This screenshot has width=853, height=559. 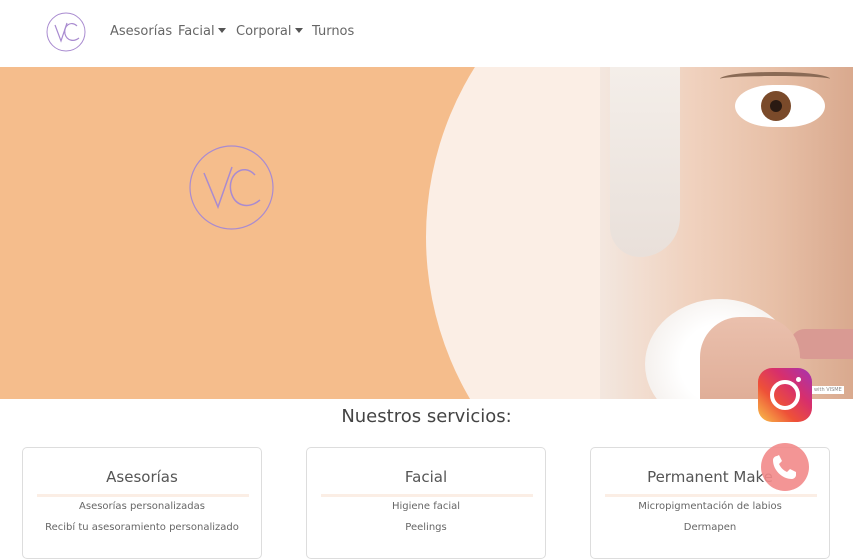 I want to click on hero-vc-logo-icon, so click(x=231, y=187).